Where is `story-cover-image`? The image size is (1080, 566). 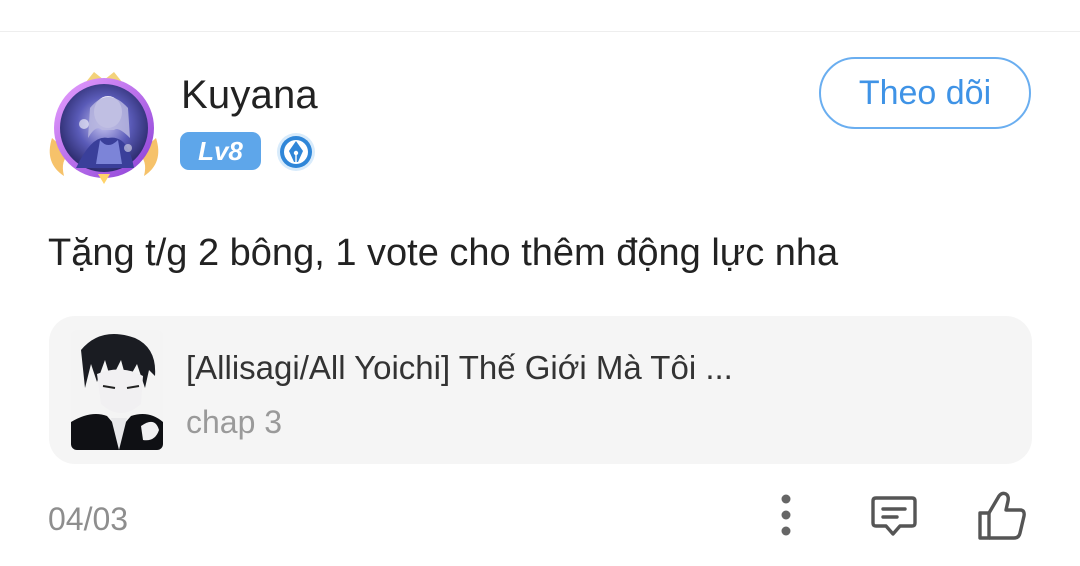
story-cover-image is located at coordinates (117, 390).